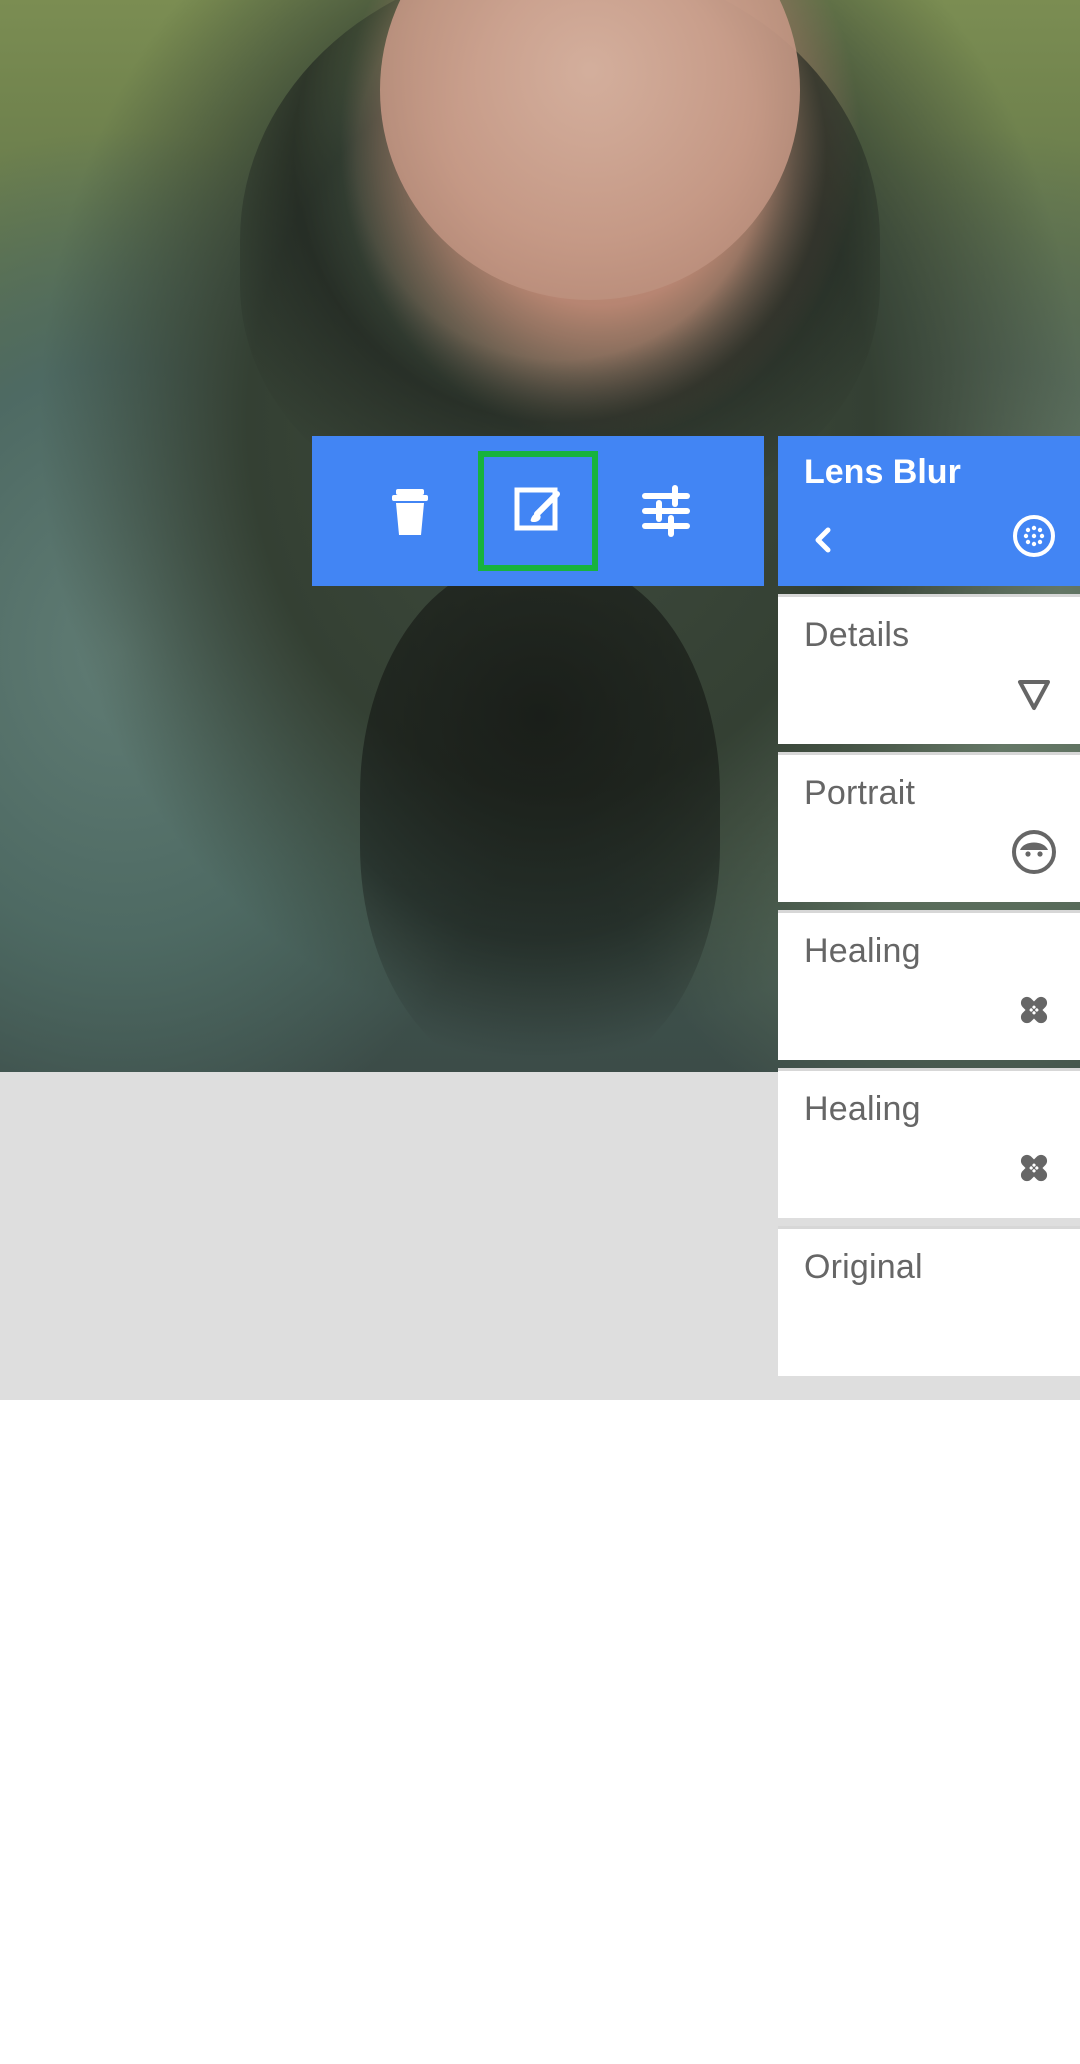 The width and height of the screenshot is (1080, 2064). What do you see at coordinates (863, 1267) in the screenshot?
I see `history-item-label: Original` at bounding box center [863, 1267].